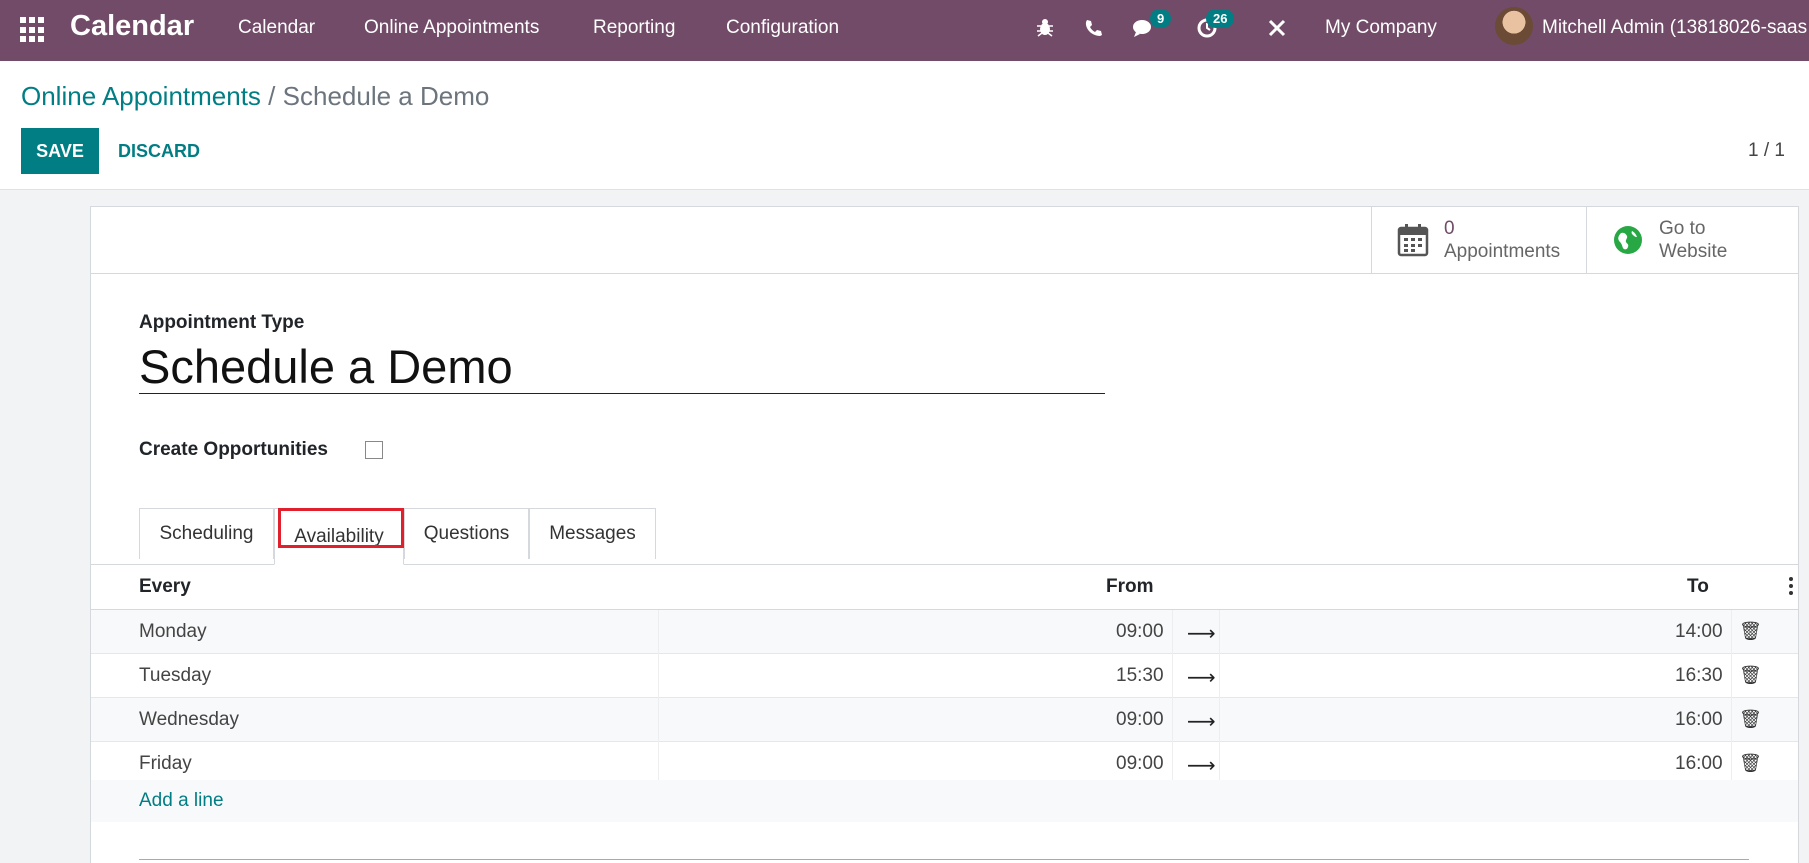 The width and height of the screenshot is (1809, 863). Describe the element at coordinates (339, 536) in the screenshot. I see `tab-availability: Availability` at that location.